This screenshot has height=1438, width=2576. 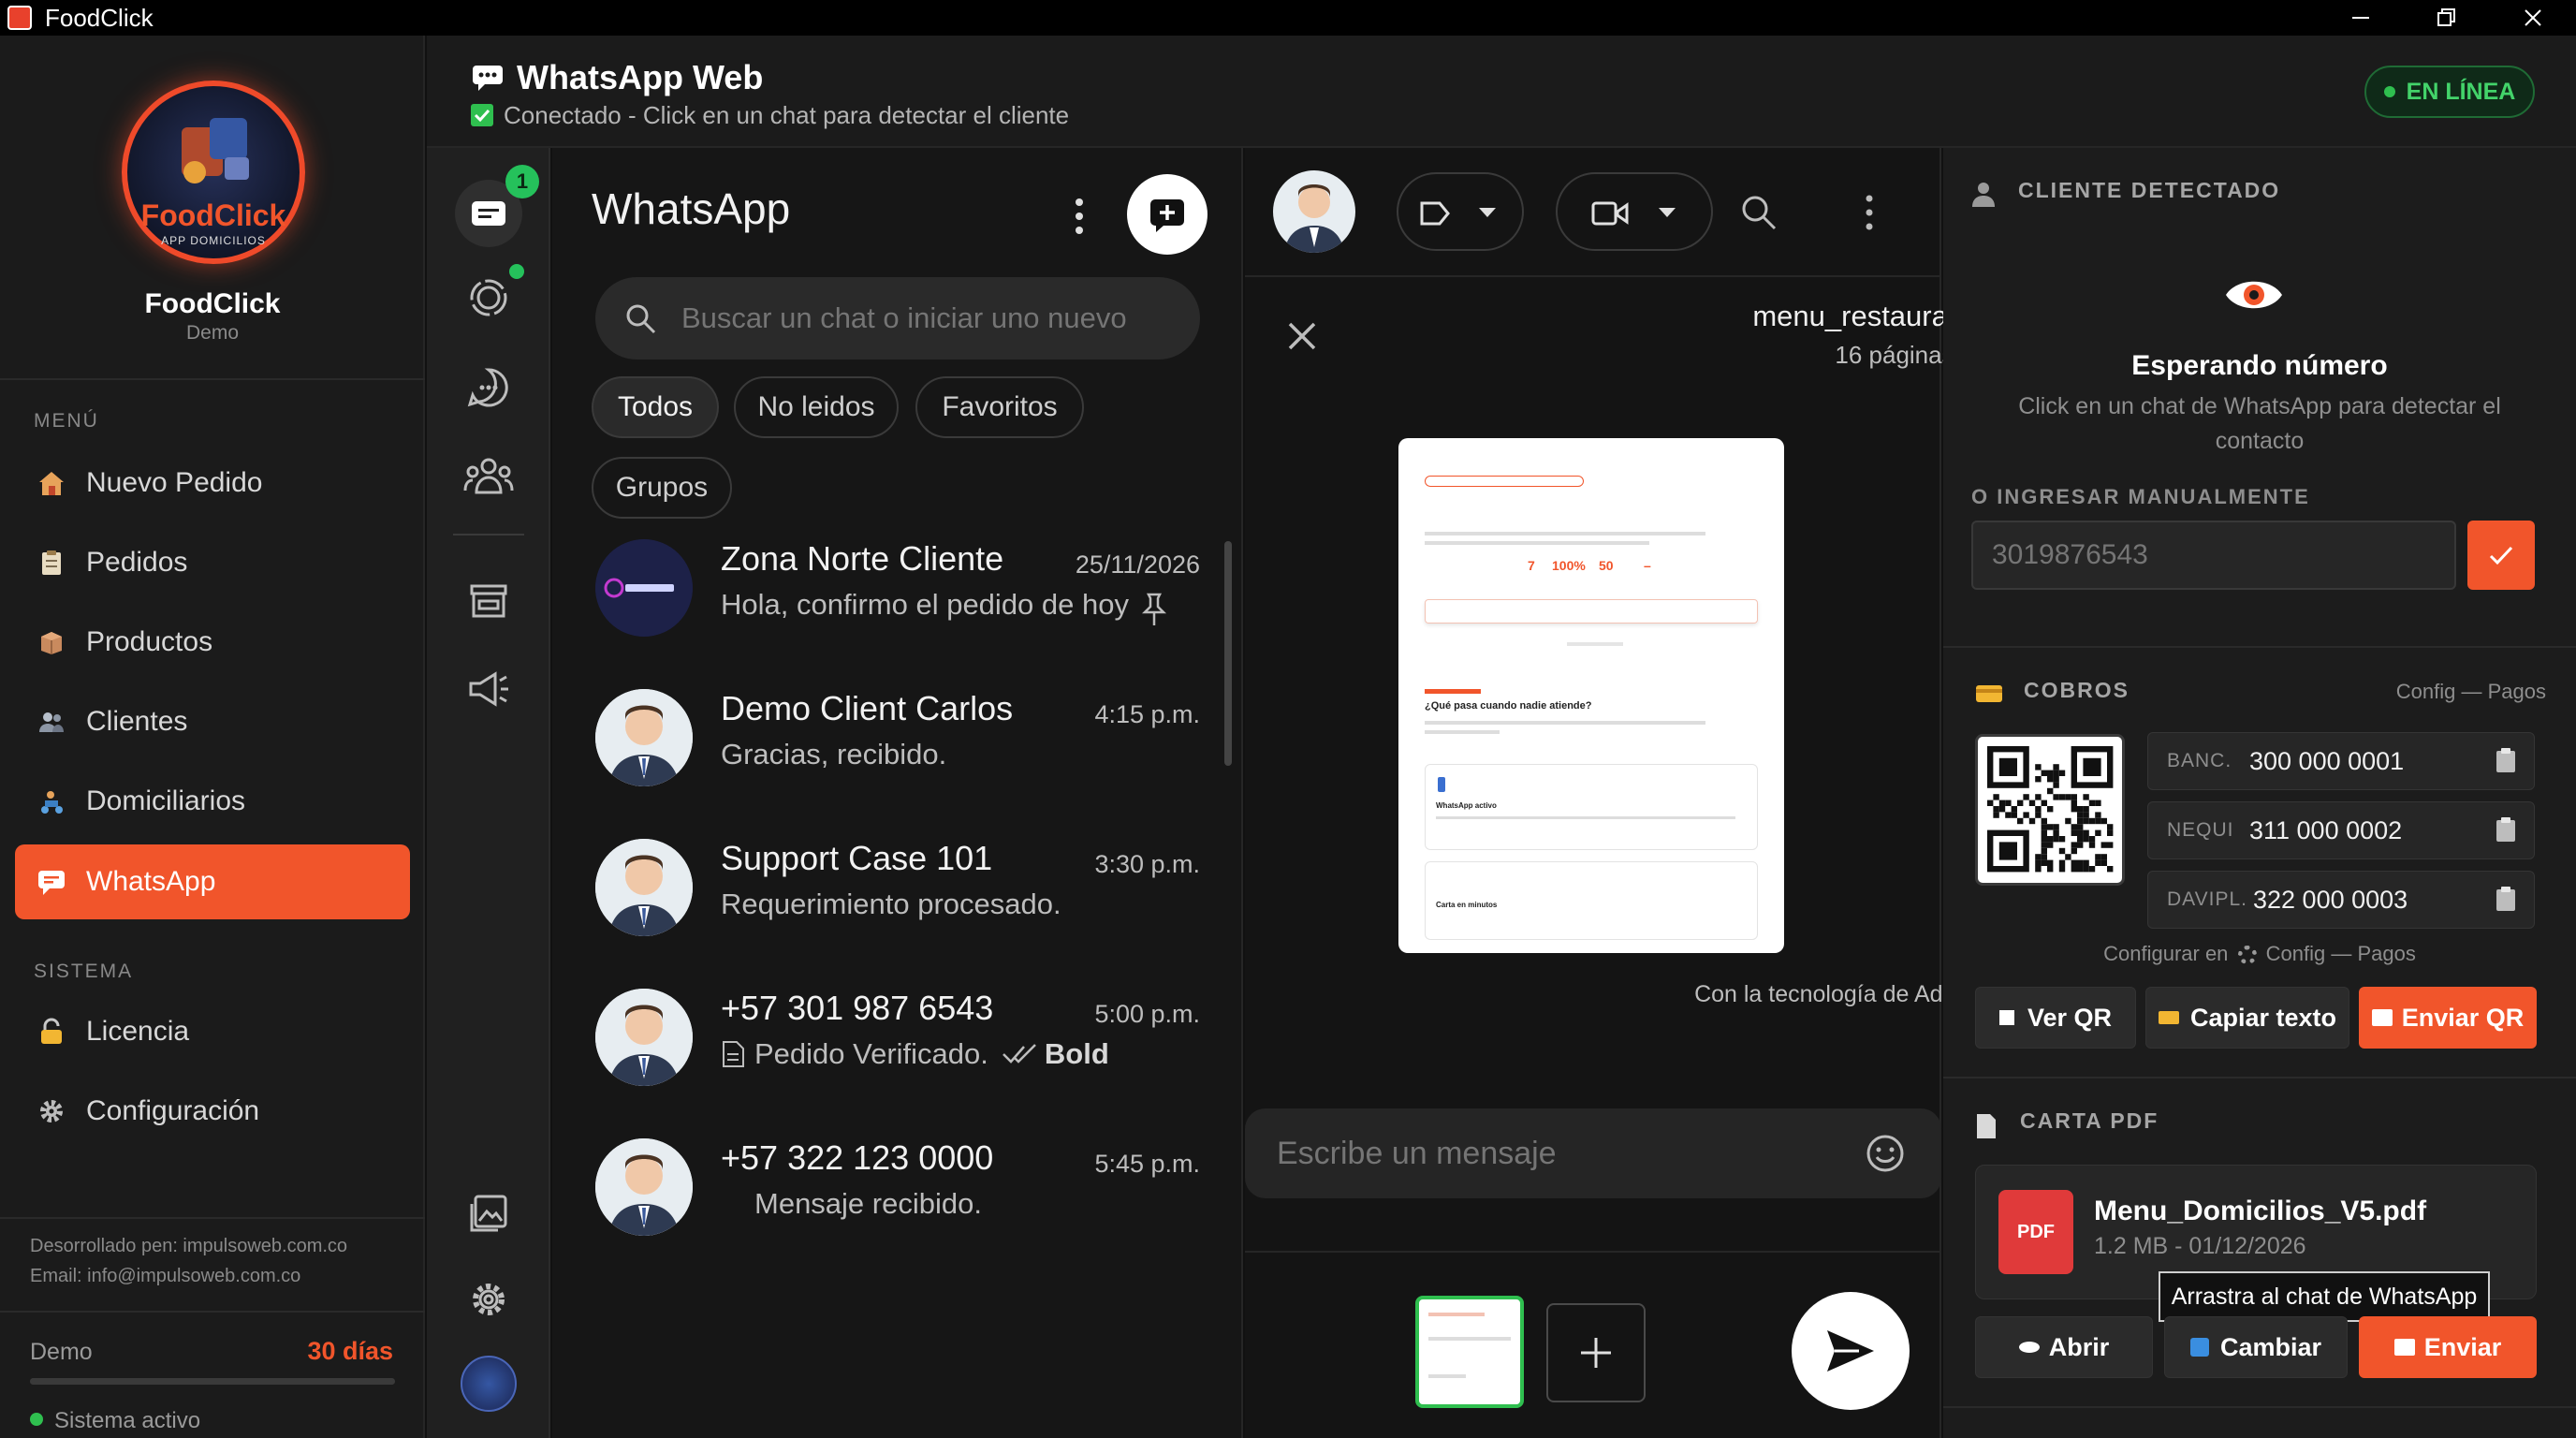 What do you see at coordinates (212, 1031) in the screenshot?
I see `nav-licencia: Licencia` at bounding box center [212, 1031].